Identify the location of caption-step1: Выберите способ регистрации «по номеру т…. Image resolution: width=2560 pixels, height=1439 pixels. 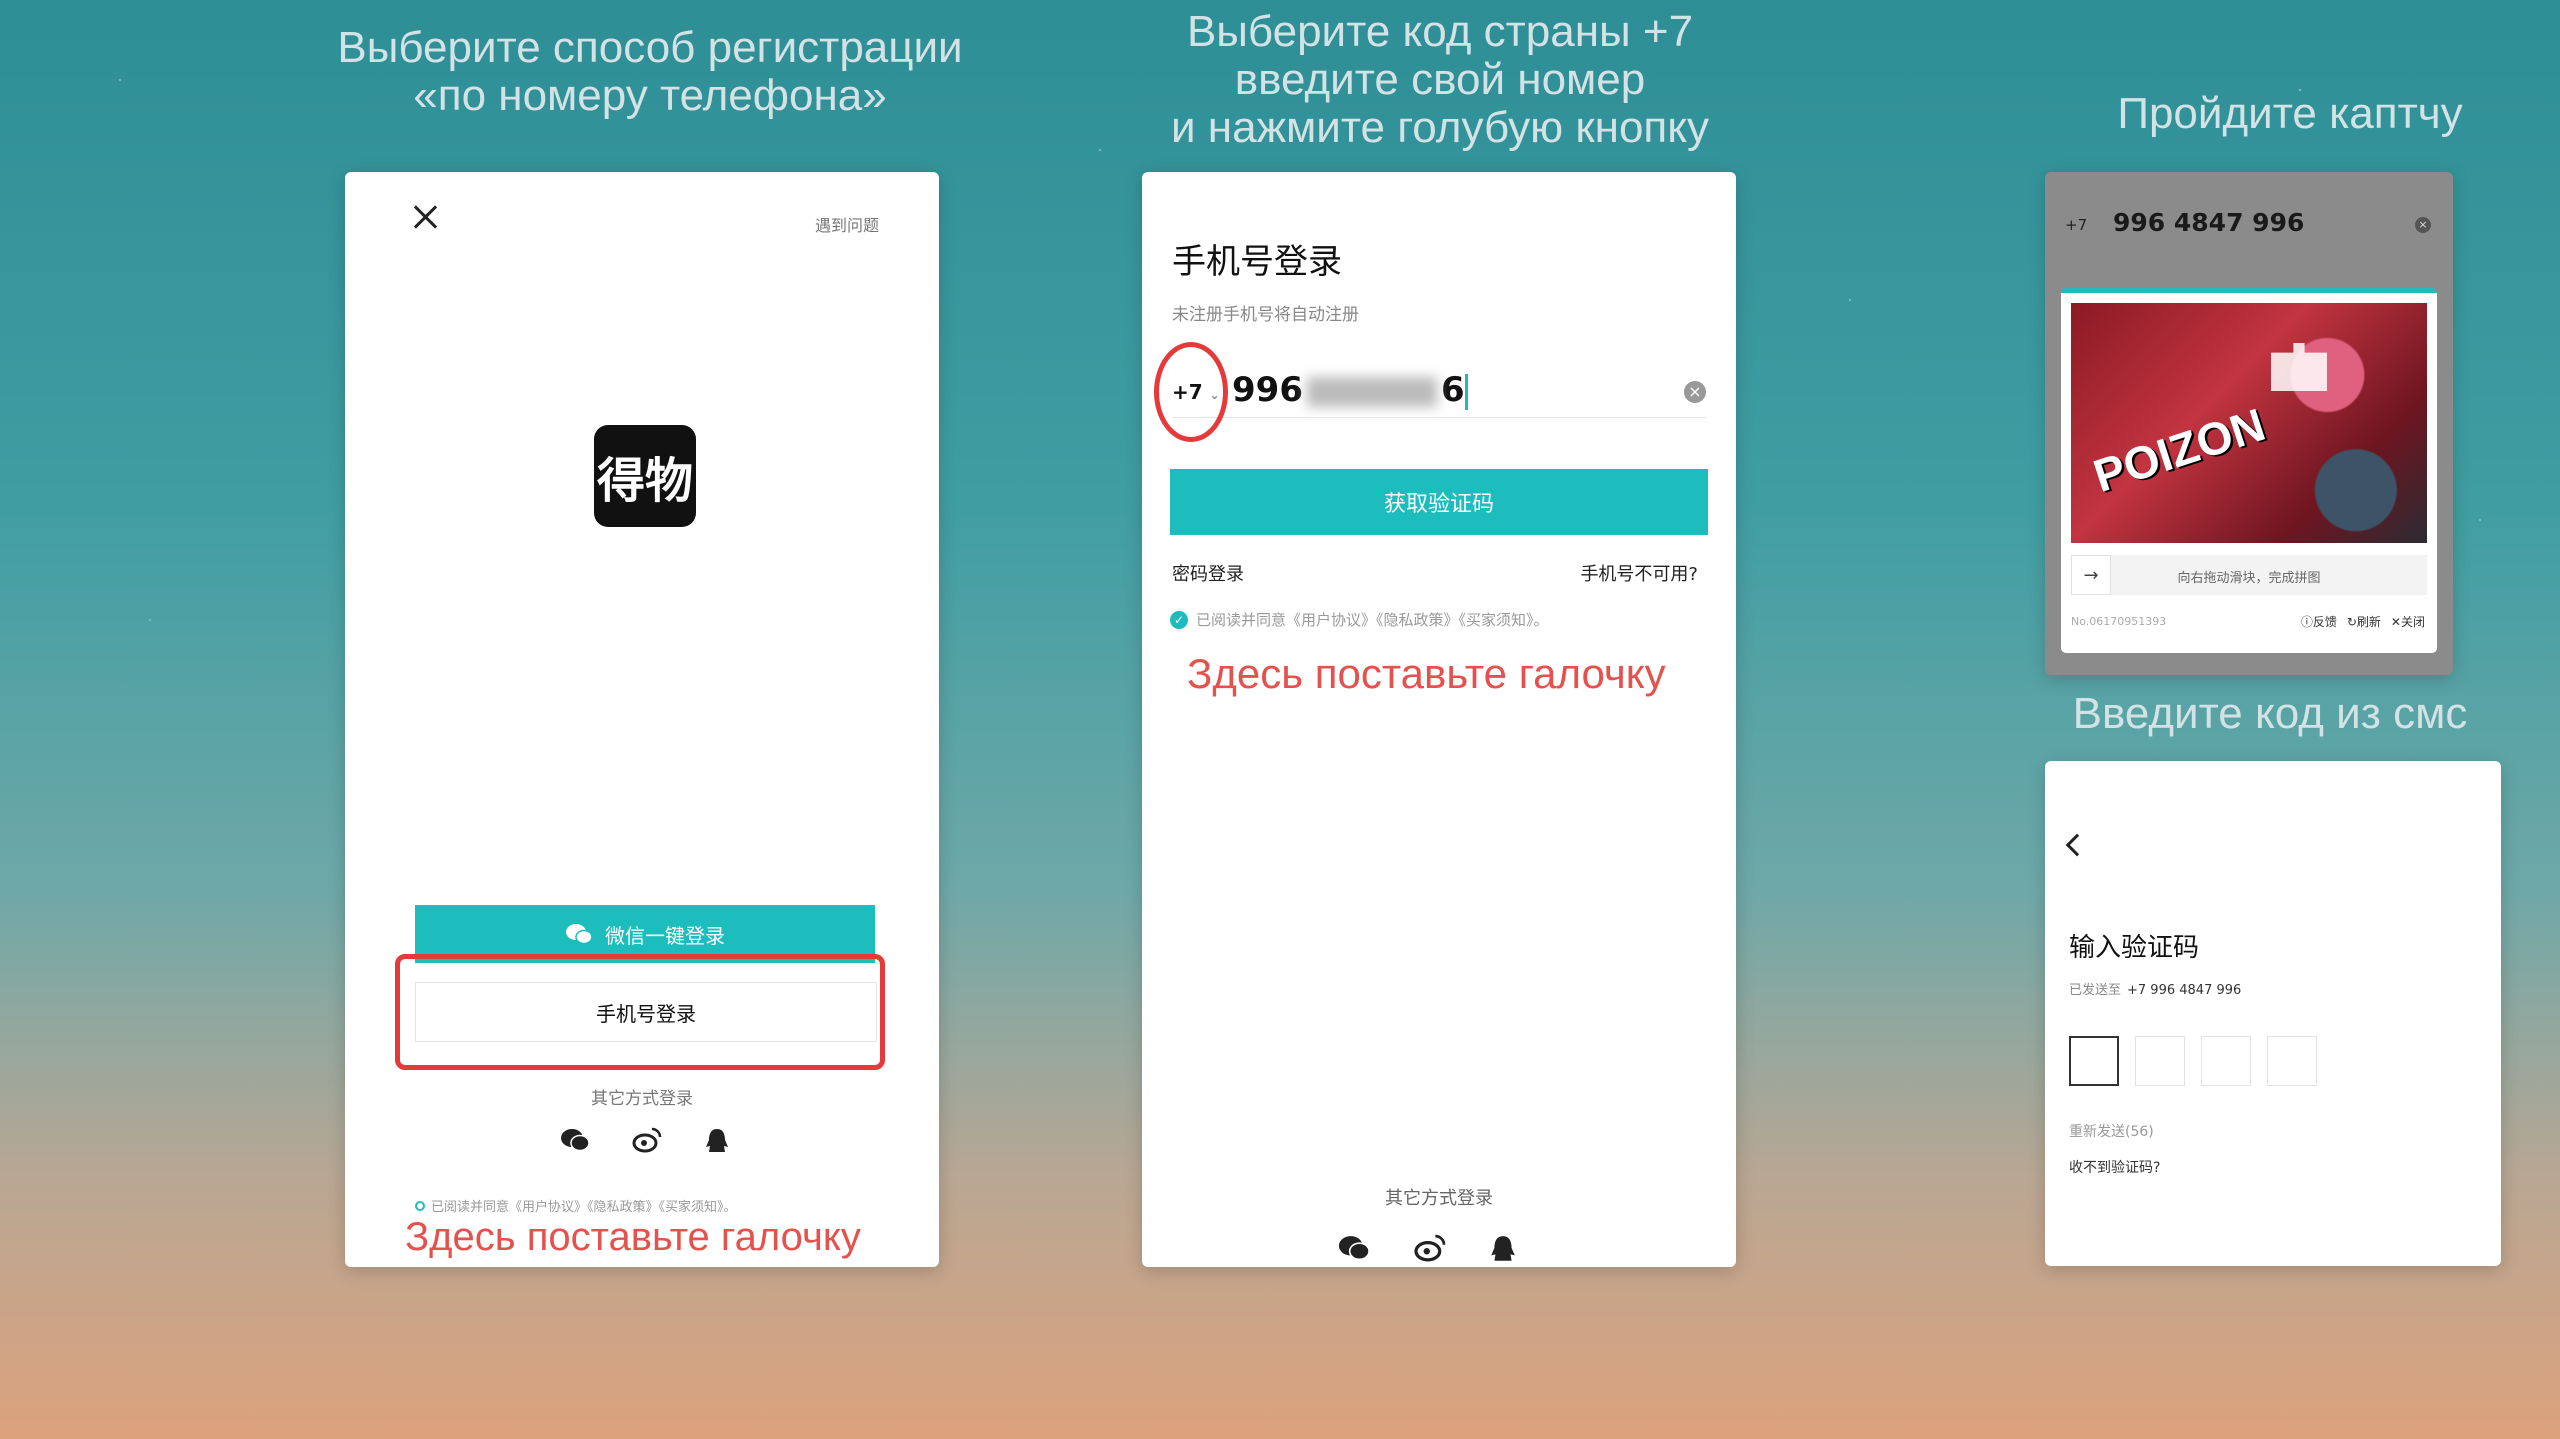
(650, 71).